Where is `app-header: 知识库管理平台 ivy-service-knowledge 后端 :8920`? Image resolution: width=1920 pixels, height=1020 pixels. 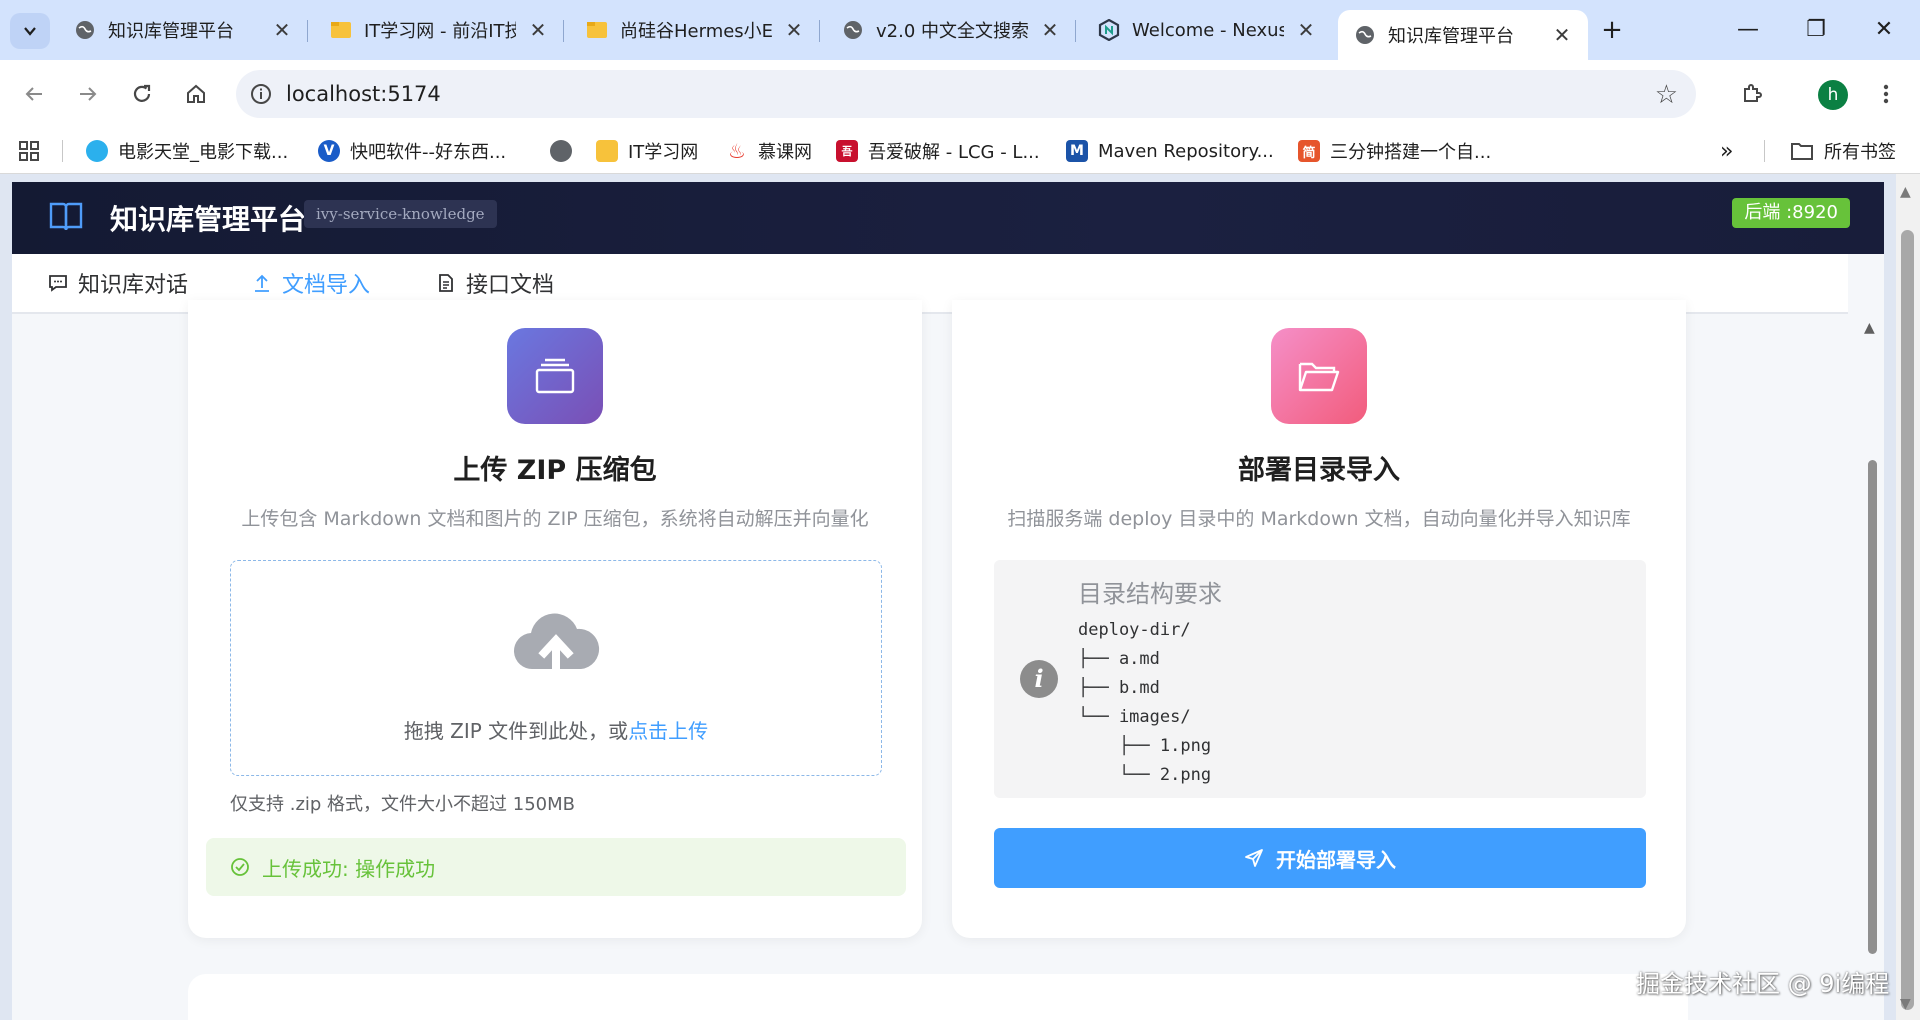
app-header: 知识库管理平台 ivy-service-knowledge 后端 :8920 is located at coordinates (948, 218).